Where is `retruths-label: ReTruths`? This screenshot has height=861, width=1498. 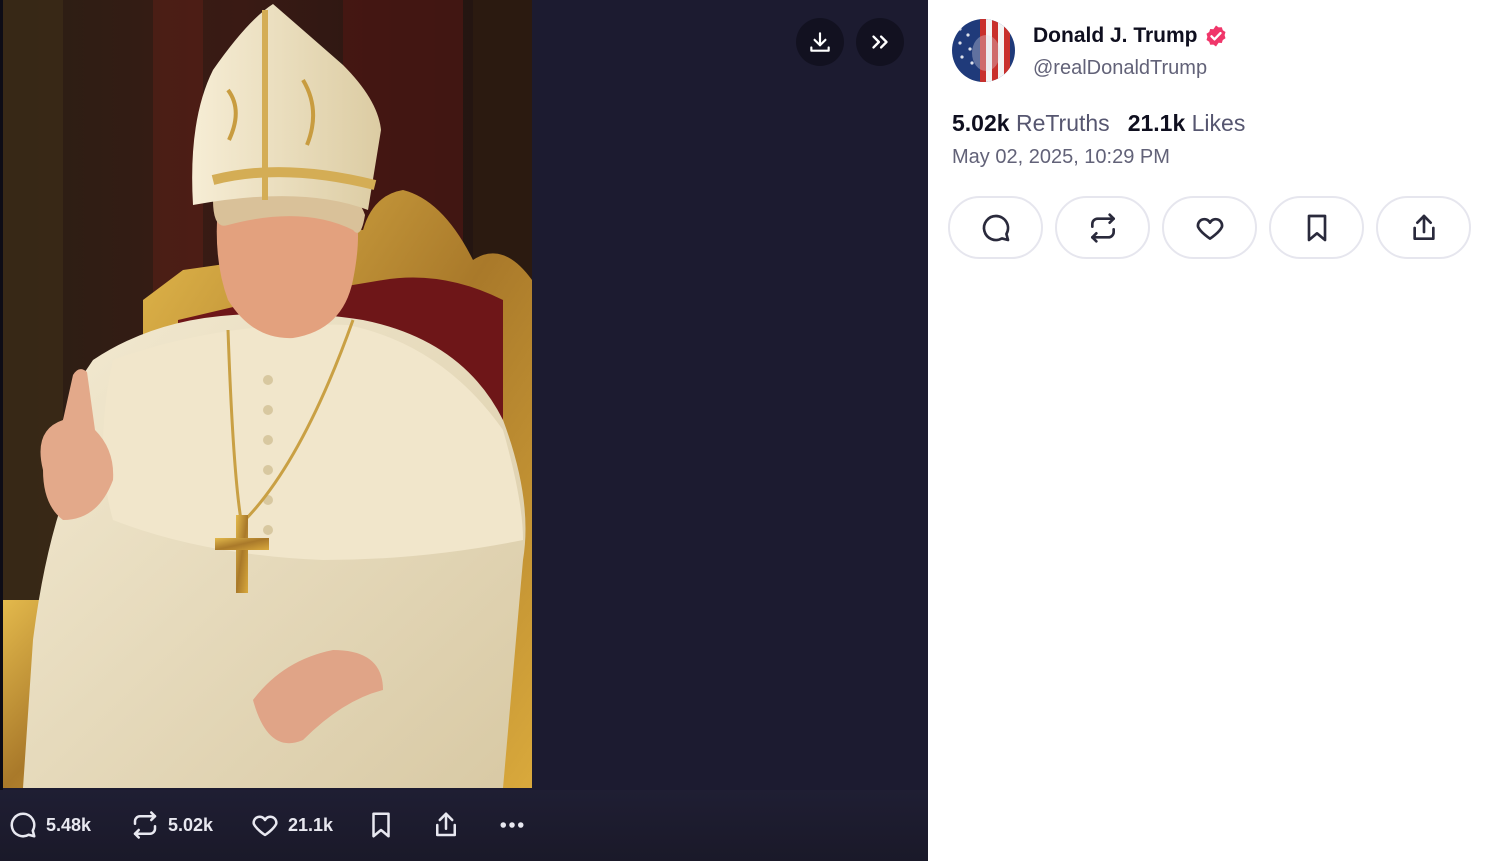
retruths-label: ReTruths is located at coordinates (1062, 123).